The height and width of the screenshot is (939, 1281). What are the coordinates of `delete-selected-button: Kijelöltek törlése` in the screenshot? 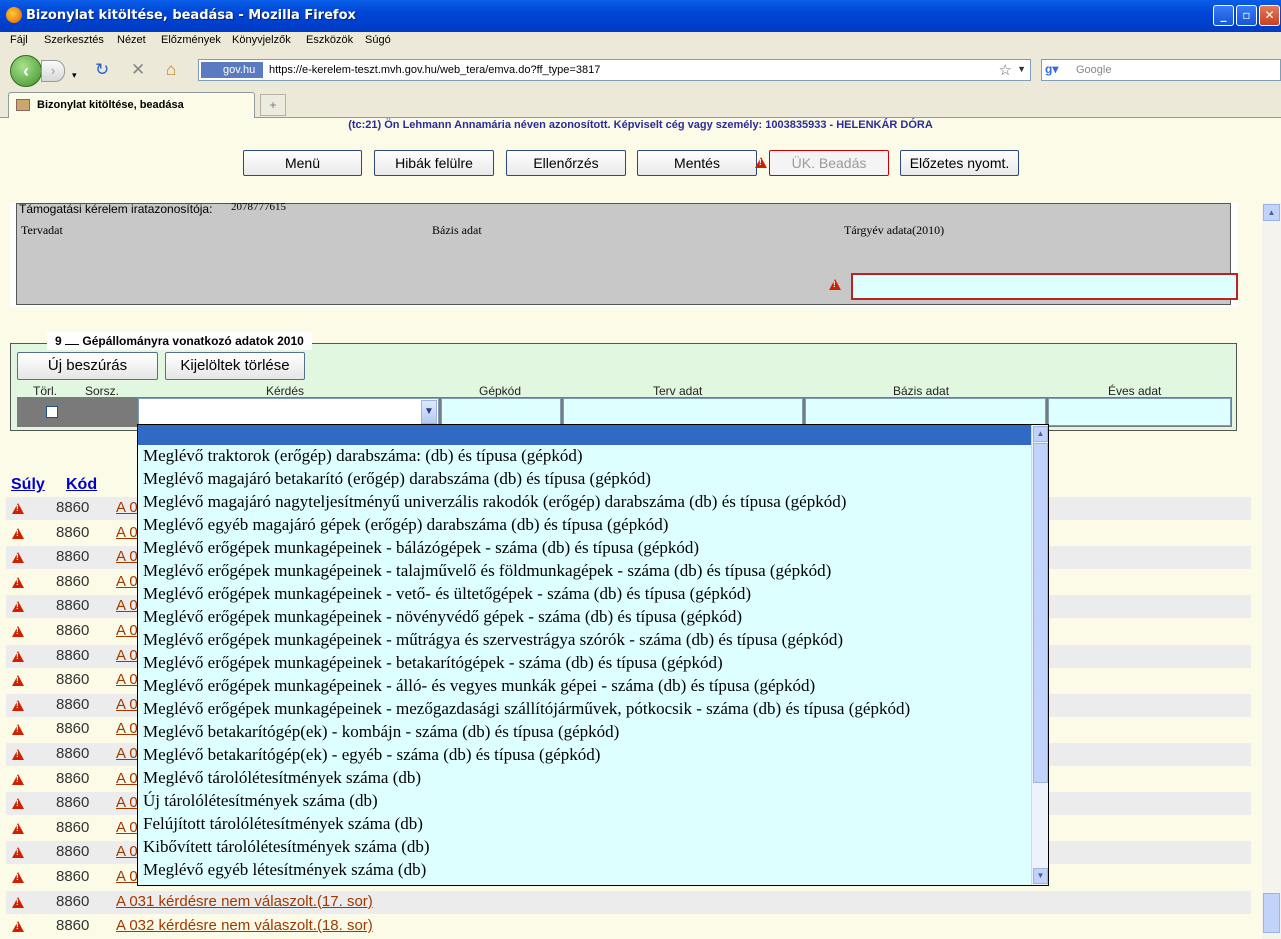 It's located at (235, 366).